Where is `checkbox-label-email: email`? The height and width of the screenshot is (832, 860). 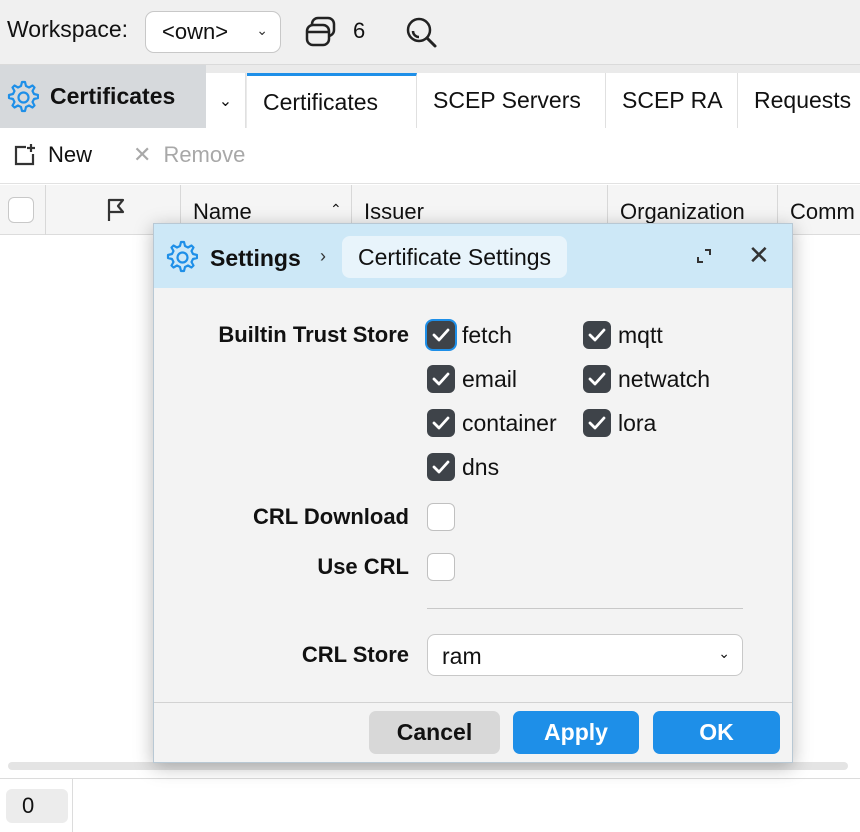 checkbox-label-email: email is located at coordinates (489, 379).